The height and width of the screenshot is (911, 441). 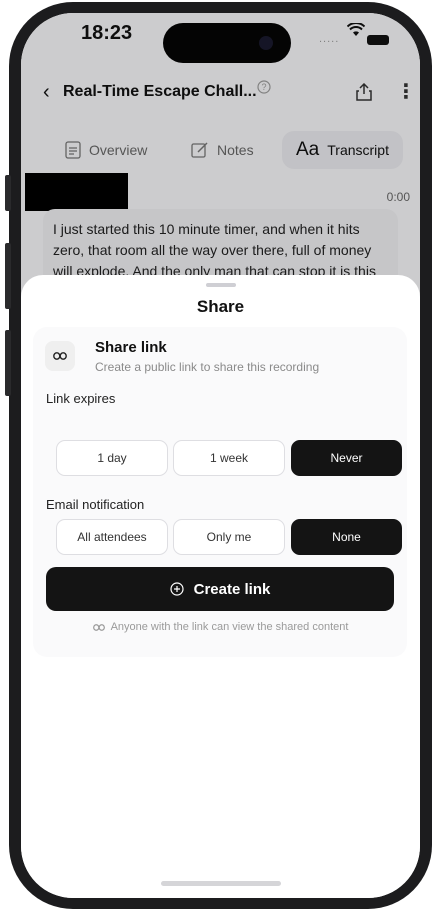 I want to click on email-option-none: None, so click(x=346, y=537).